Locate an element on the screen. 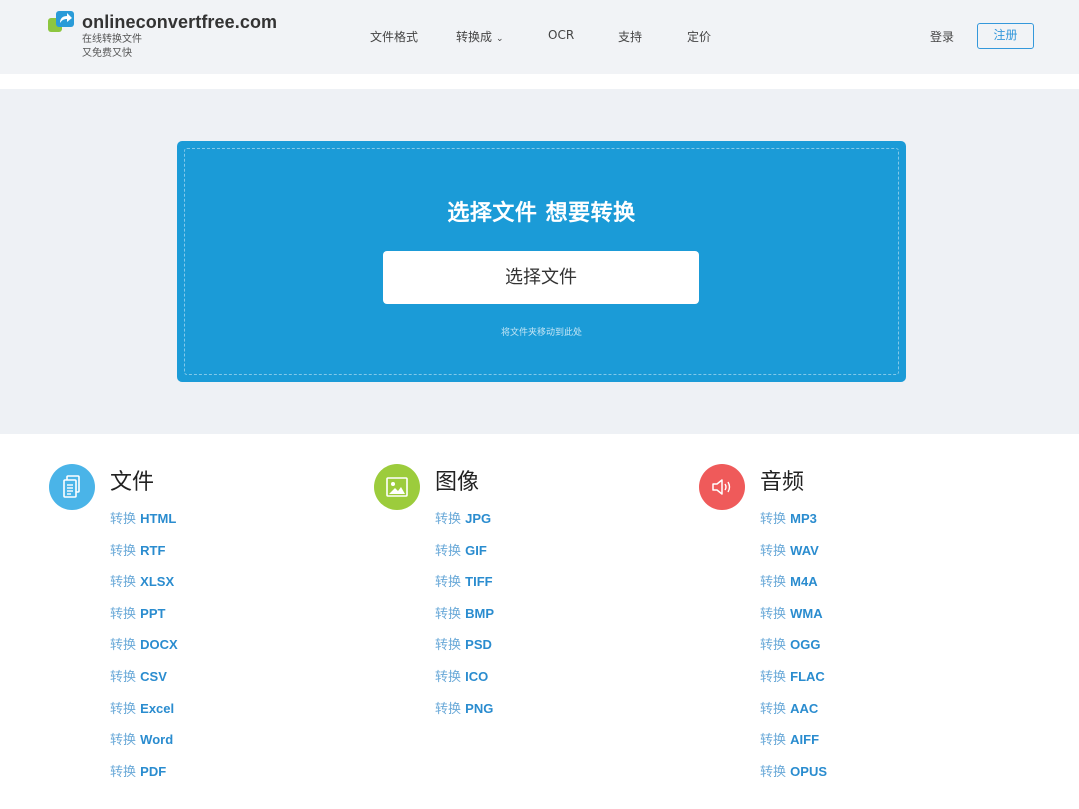 This screenshot has height=809, width=1079. format-label: CSV is located at coordinates (153, 676).